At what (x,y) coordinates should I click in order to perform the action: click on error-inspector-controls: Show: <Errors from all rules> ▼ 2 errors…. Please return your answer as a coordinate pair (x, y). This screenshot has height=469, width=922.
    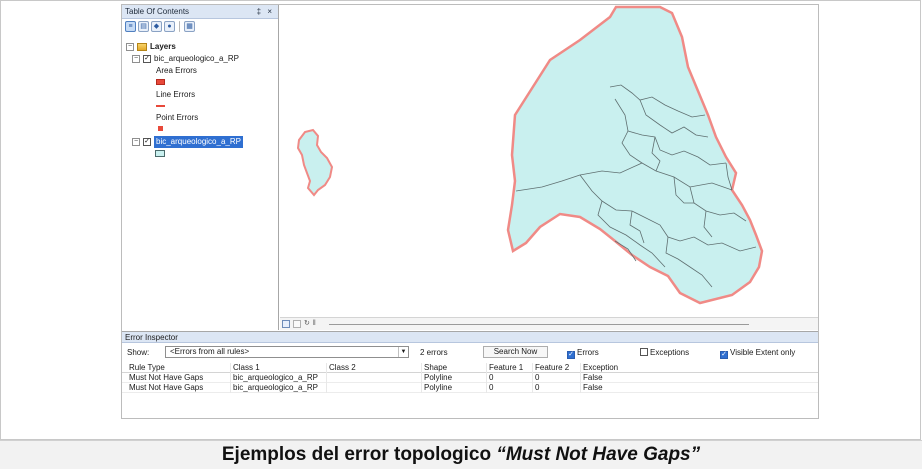
    Looking at the image, I should click on (470, 352).